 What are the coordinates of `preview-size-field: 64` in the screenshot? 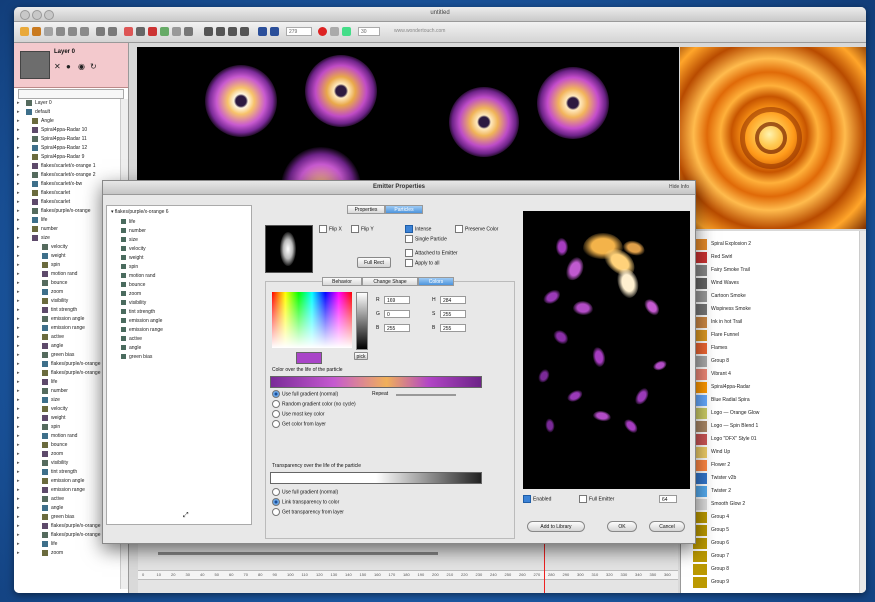 It's located at (668, 499).